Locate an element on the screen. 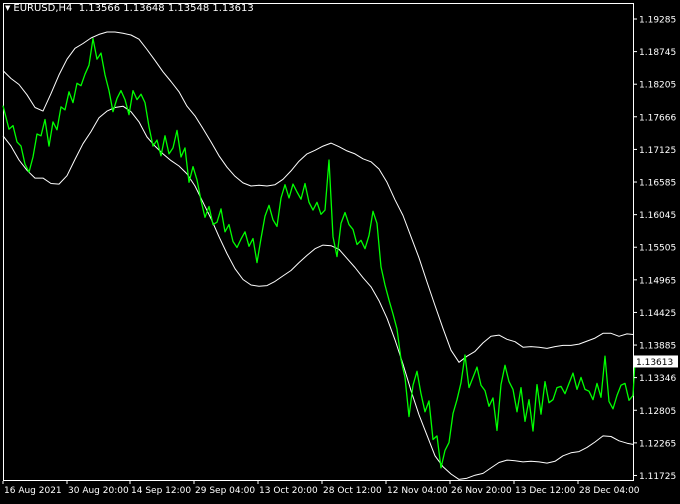 This screenshot has height=504, width=680. price-axis-label: 1.17666 is located at coordinates (657, 118).